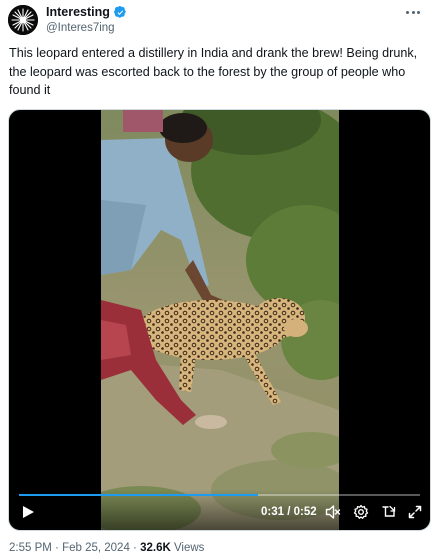 The image size is (434, 557). I want to click on views-label: Views, so click(189, 548).